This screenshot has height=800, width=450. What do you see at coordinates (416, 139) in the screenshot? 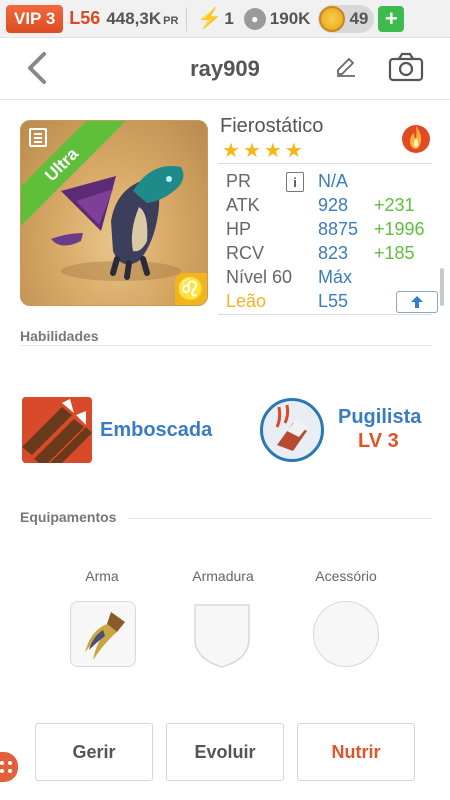
I see `fire-icon` at bounding box center [416, 139].